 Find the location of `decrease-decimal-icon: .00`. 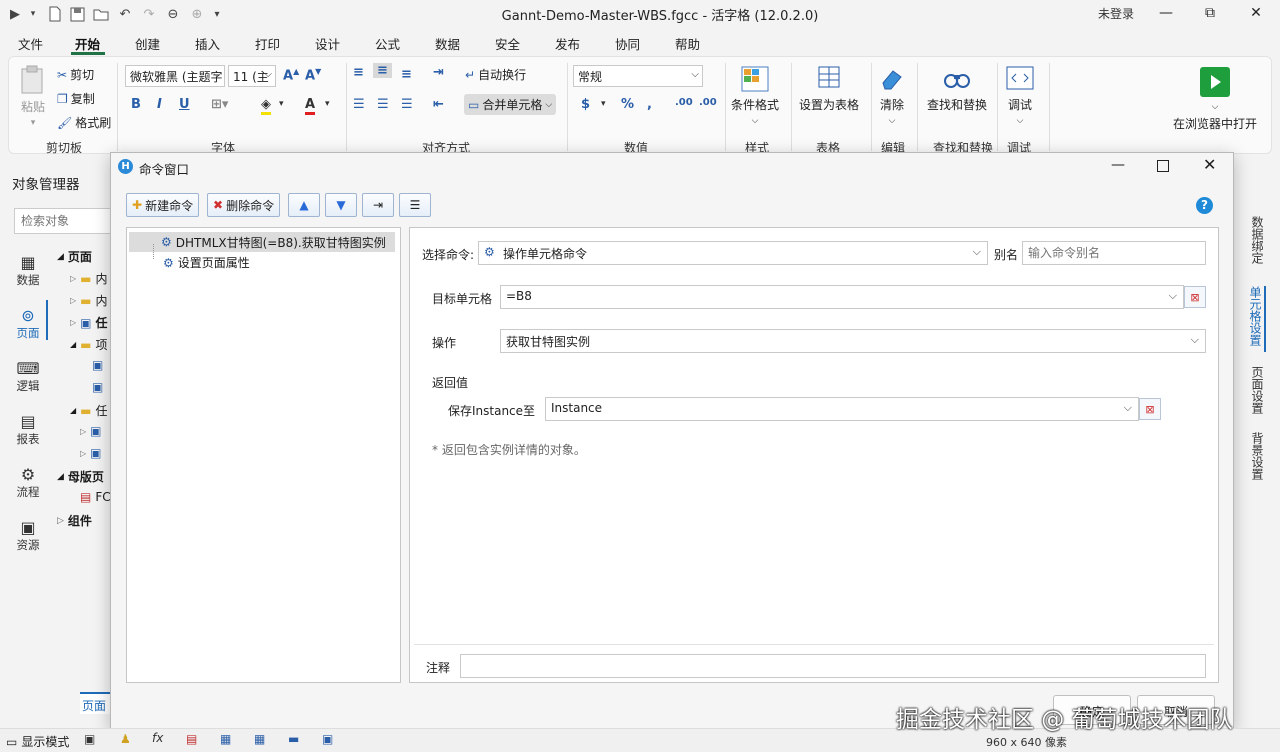

decrease-decimal-icon: .00 is located at coordinates (708, 102).